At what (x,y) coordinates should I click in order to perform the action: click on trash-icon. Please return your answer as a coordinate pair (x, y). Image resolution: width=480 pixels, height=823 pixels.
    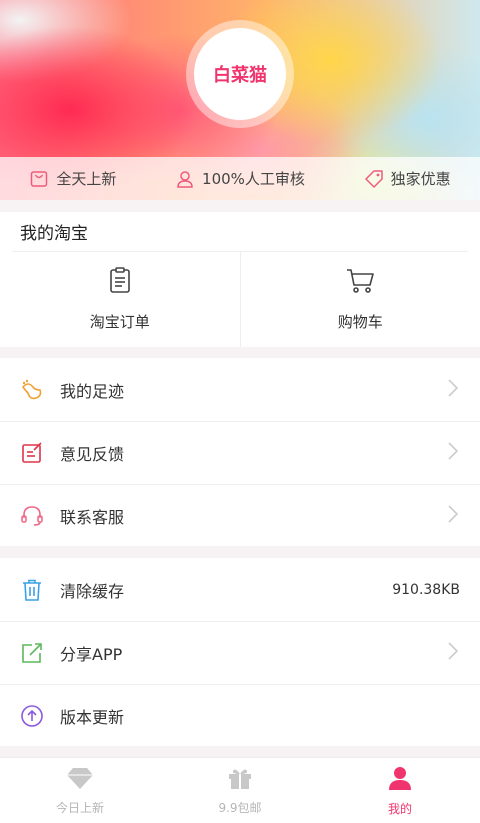
    Looking at the image, I should click on (32, 590).